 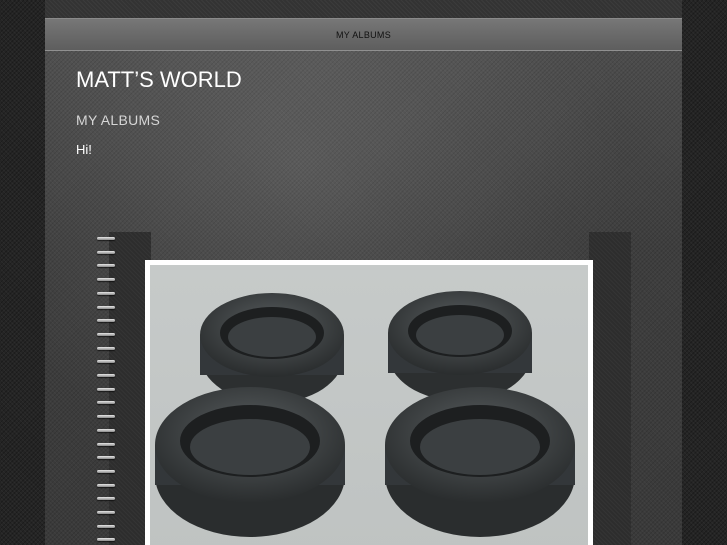 What do you see at coordinates (118, 120) in the screenshot?
I see `page-heading: MY ALBUMS` at bounding box center [118, 120].